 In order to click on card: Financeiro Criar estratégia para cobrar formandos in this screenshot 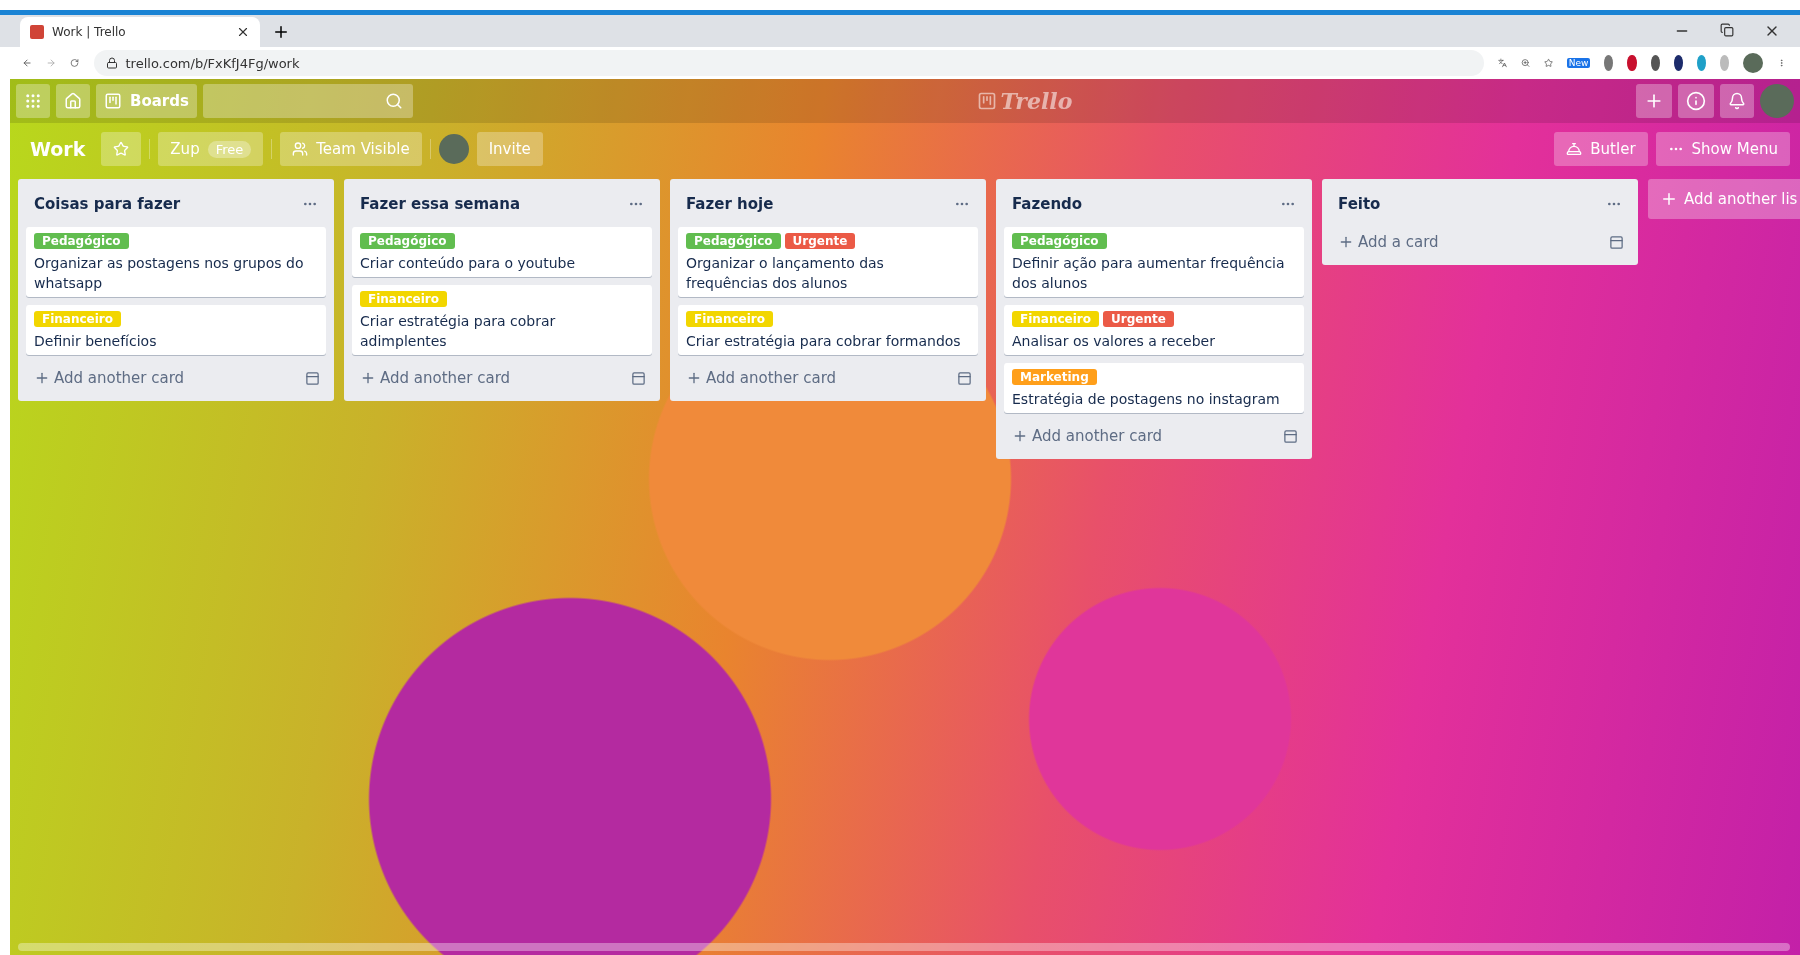, I will do `click(828, 330)`.